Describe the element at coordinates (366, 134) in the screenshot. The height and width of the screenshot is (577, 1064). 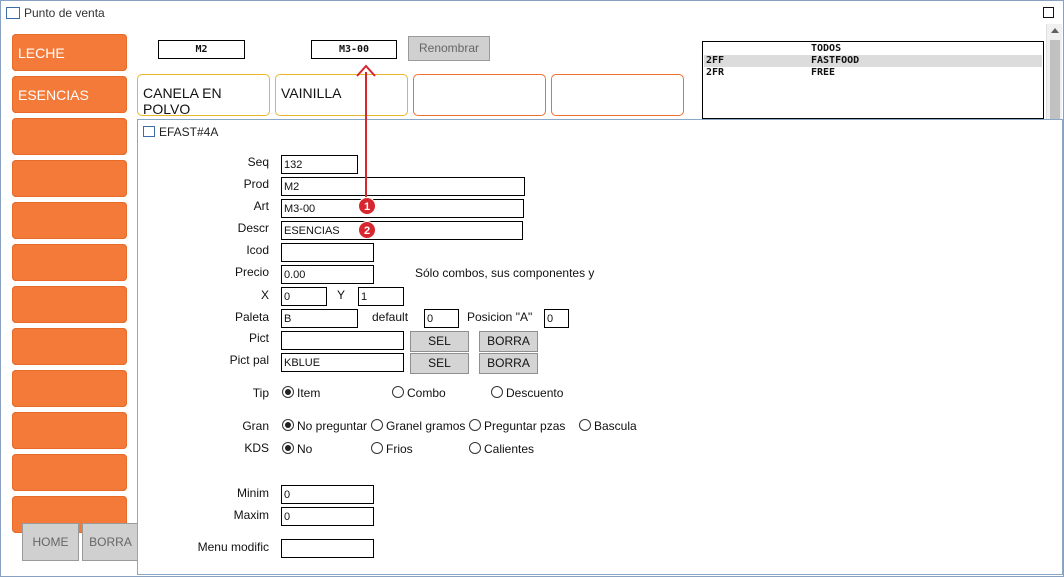
I see `annotation-arrow` at that location.